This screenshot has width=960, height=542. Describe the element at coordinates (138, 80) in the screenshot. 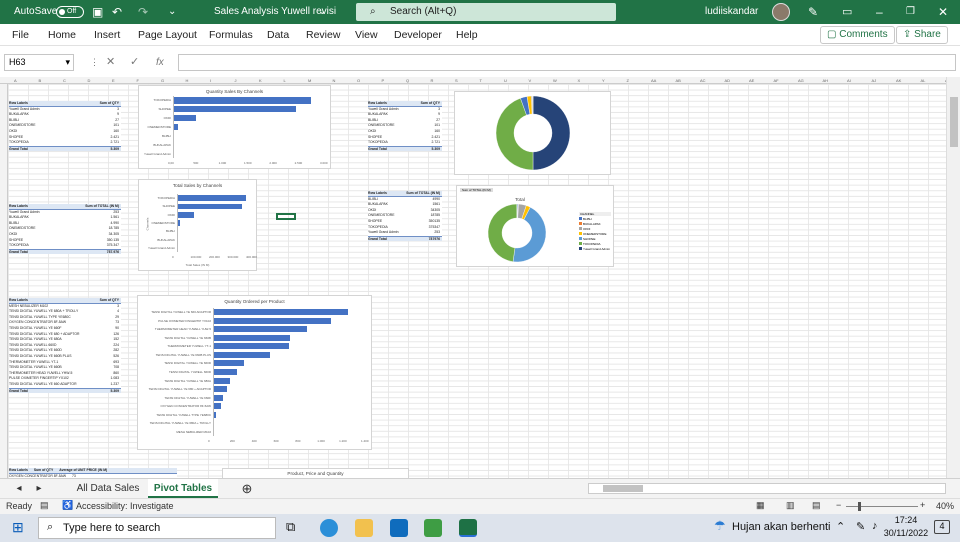

I see `column-header: F` at that location.